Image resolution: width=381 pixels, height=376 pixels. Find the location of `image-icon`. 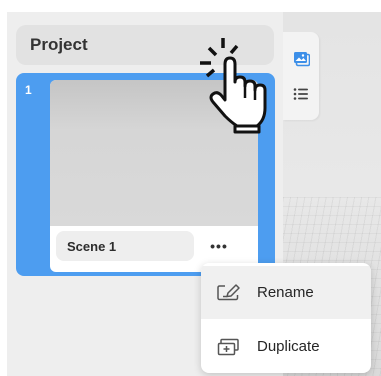

image-icon is located at coordinates (302, 59).